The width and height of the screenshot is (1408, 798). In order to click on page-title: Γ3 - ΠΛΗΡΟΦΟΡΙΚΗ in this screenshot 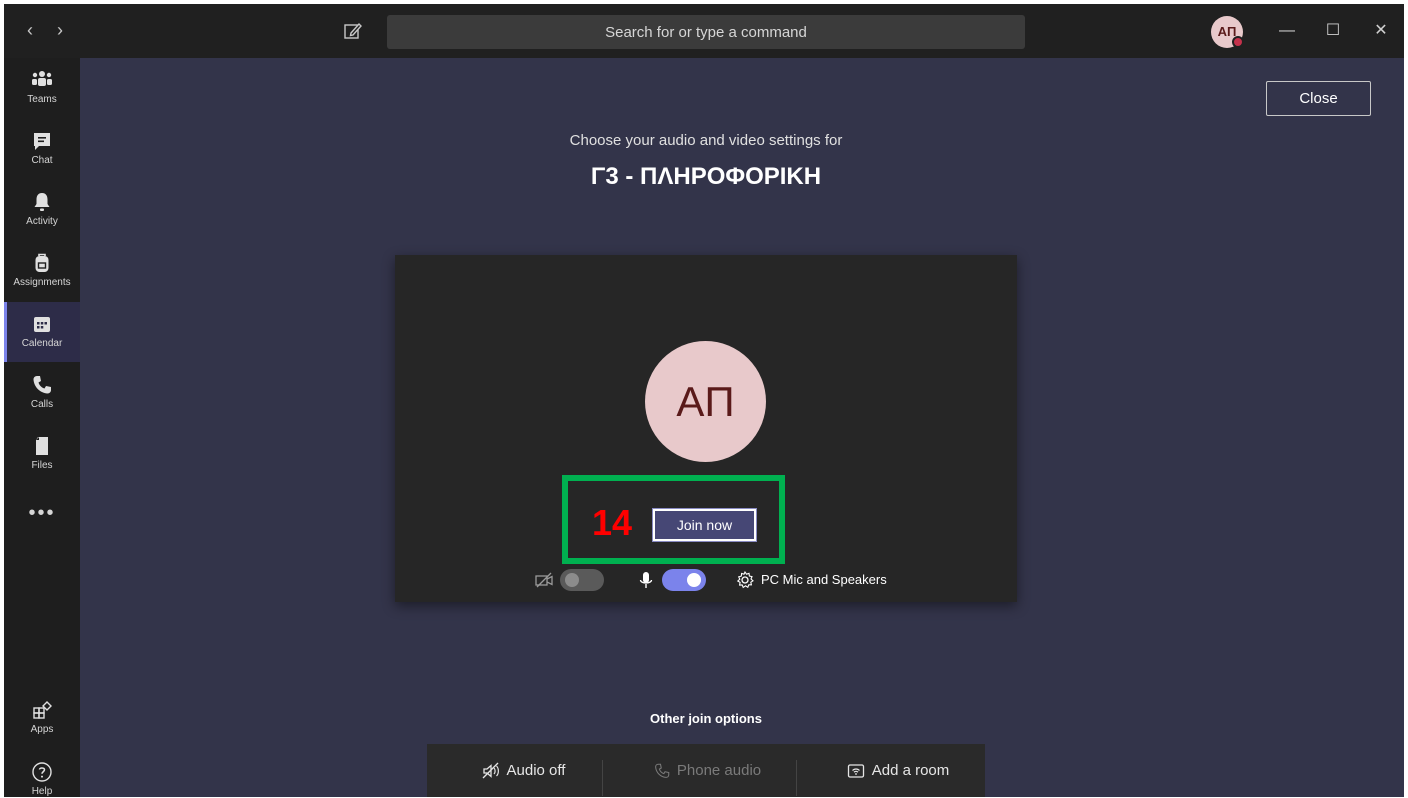, I will do `click(706, 176)`.